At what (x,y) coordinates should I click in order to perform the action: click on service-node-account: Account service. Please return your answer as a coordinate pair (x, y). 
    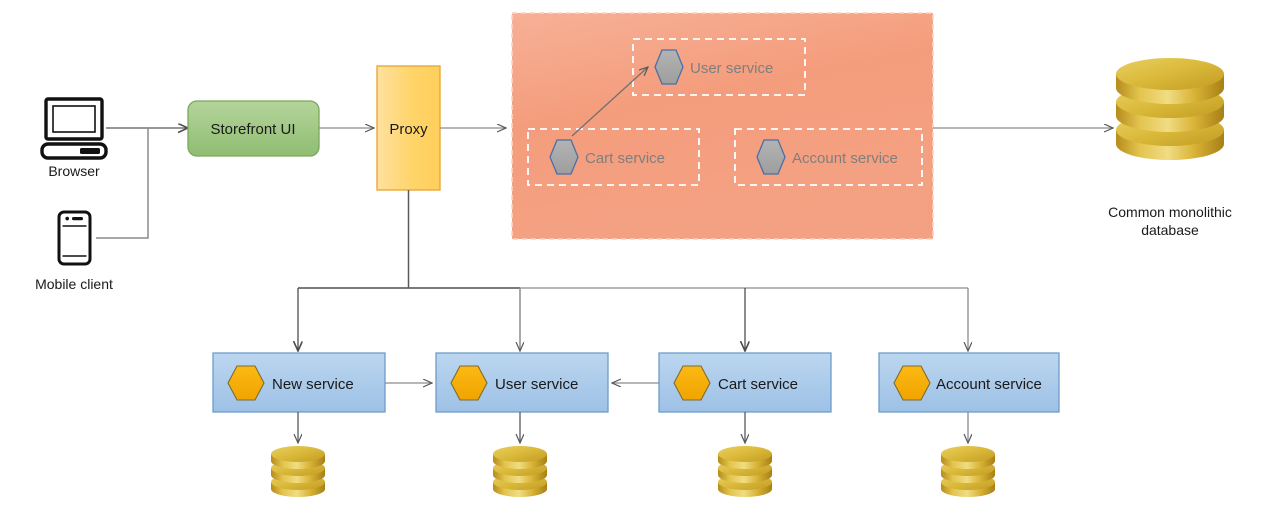
    Looking at the image, I should click on (969, 382).